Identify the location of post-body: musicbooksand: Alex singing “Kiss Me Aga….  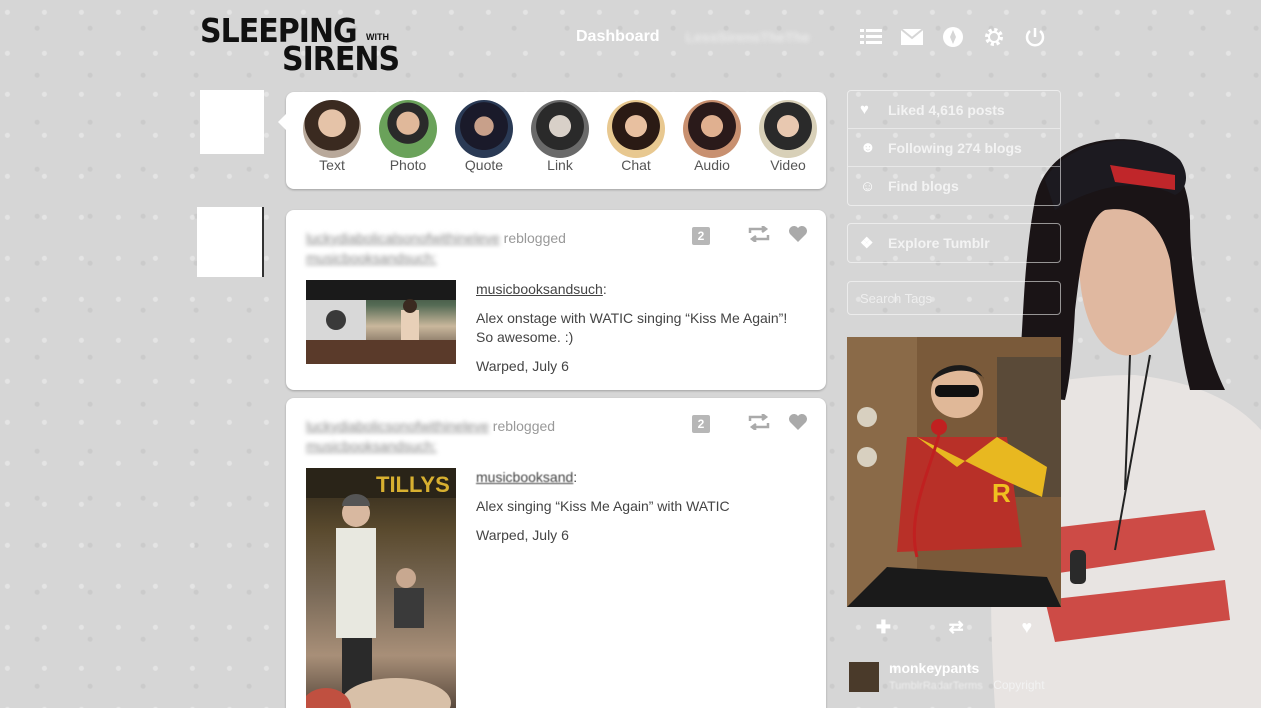
(641, 511).